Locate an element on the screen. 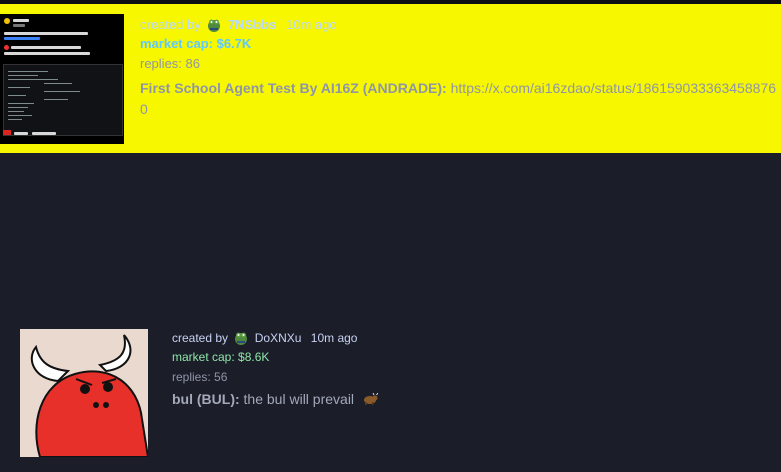 This screenshot has width=781, height=472. token-description-text: the bul will prevail is located at coordinates (299, 399).